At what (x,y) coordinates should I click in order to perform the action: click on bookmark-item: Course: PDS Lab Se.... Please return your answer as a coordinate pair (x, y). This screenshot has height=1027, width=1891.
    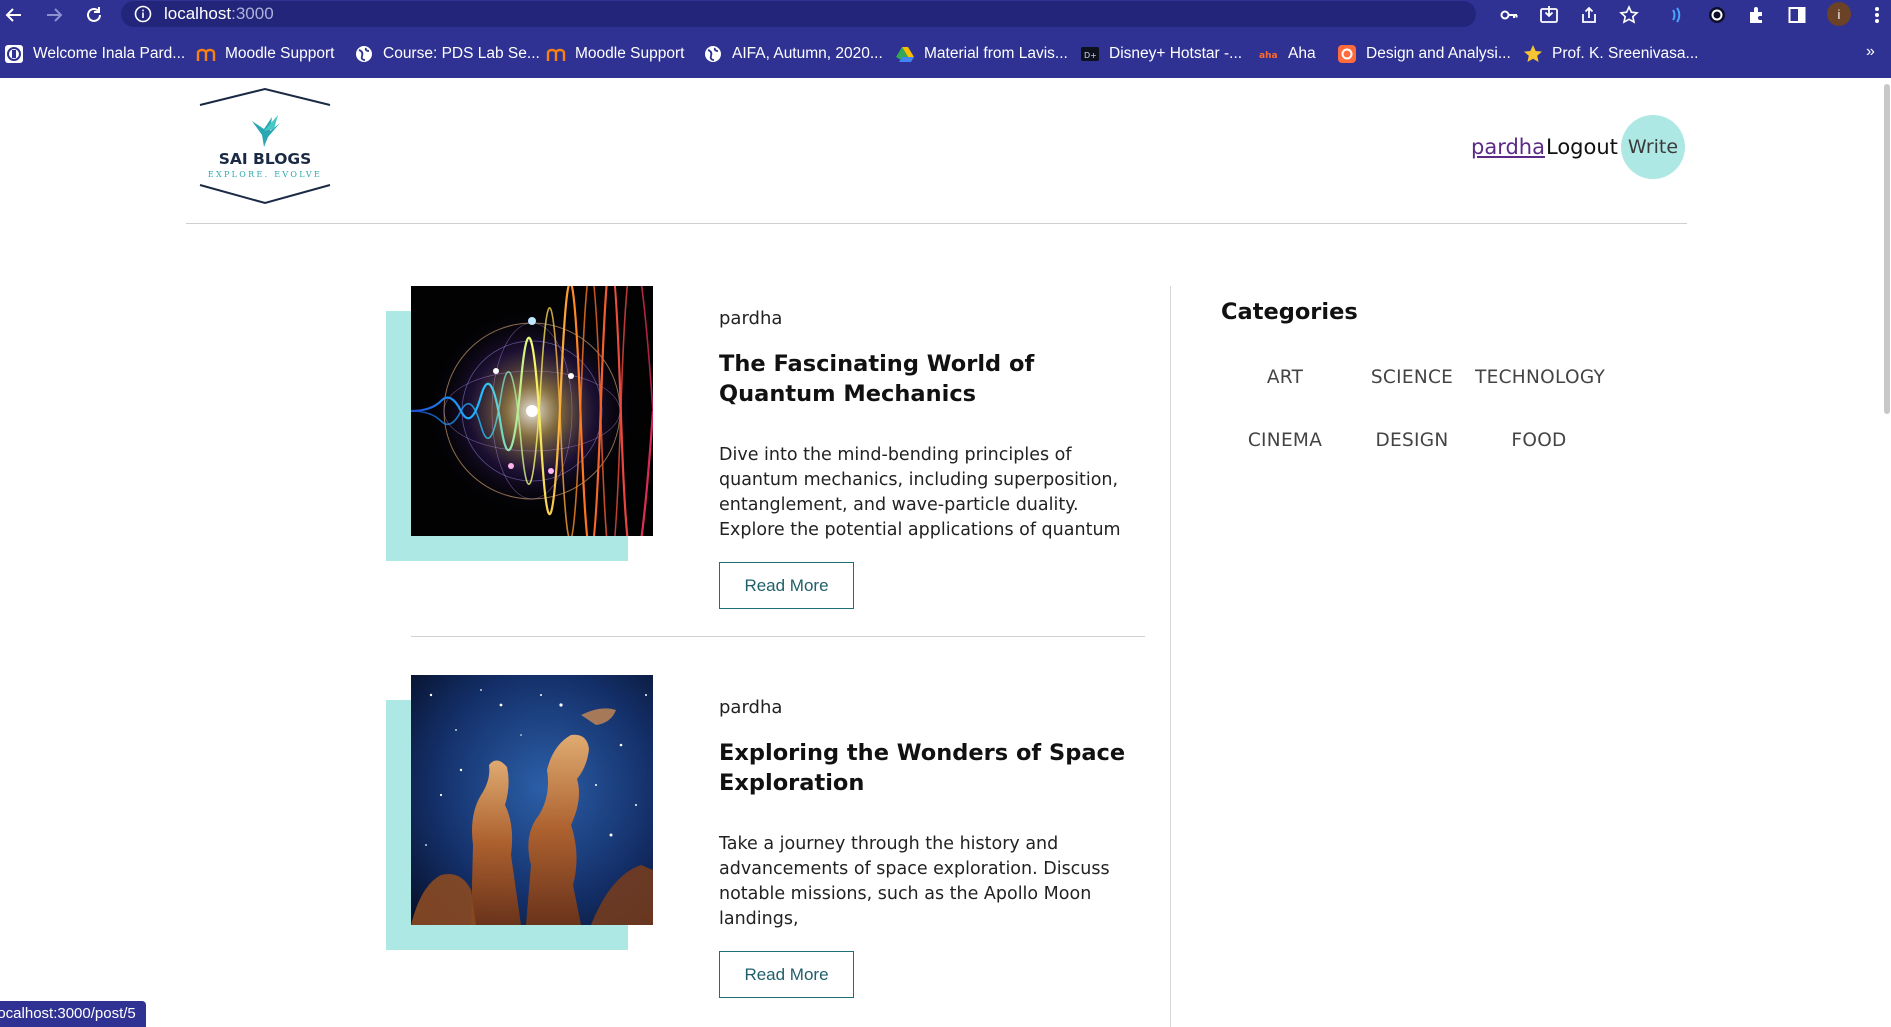
    Looking at the image, I should click on (447, 54).